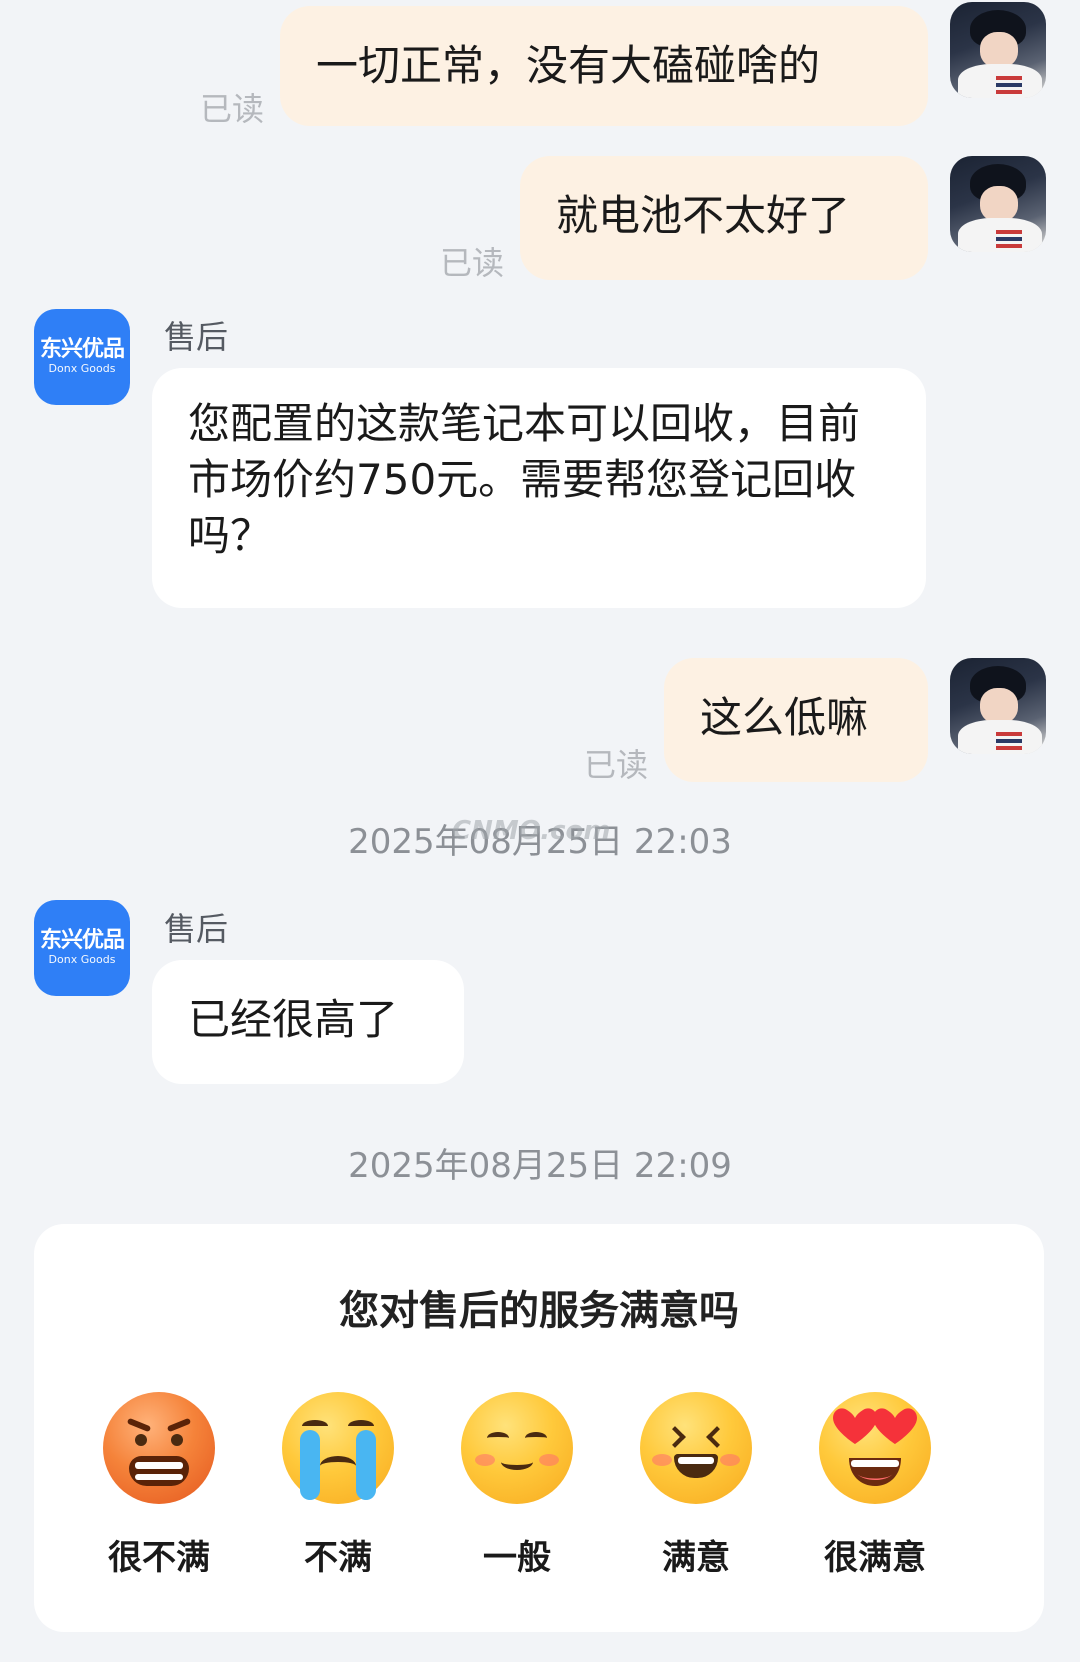 Image resolution: width=1080 pixels, height=1662 pixels. I want to click on message-text: 这么低嘛, so click(784, 717).